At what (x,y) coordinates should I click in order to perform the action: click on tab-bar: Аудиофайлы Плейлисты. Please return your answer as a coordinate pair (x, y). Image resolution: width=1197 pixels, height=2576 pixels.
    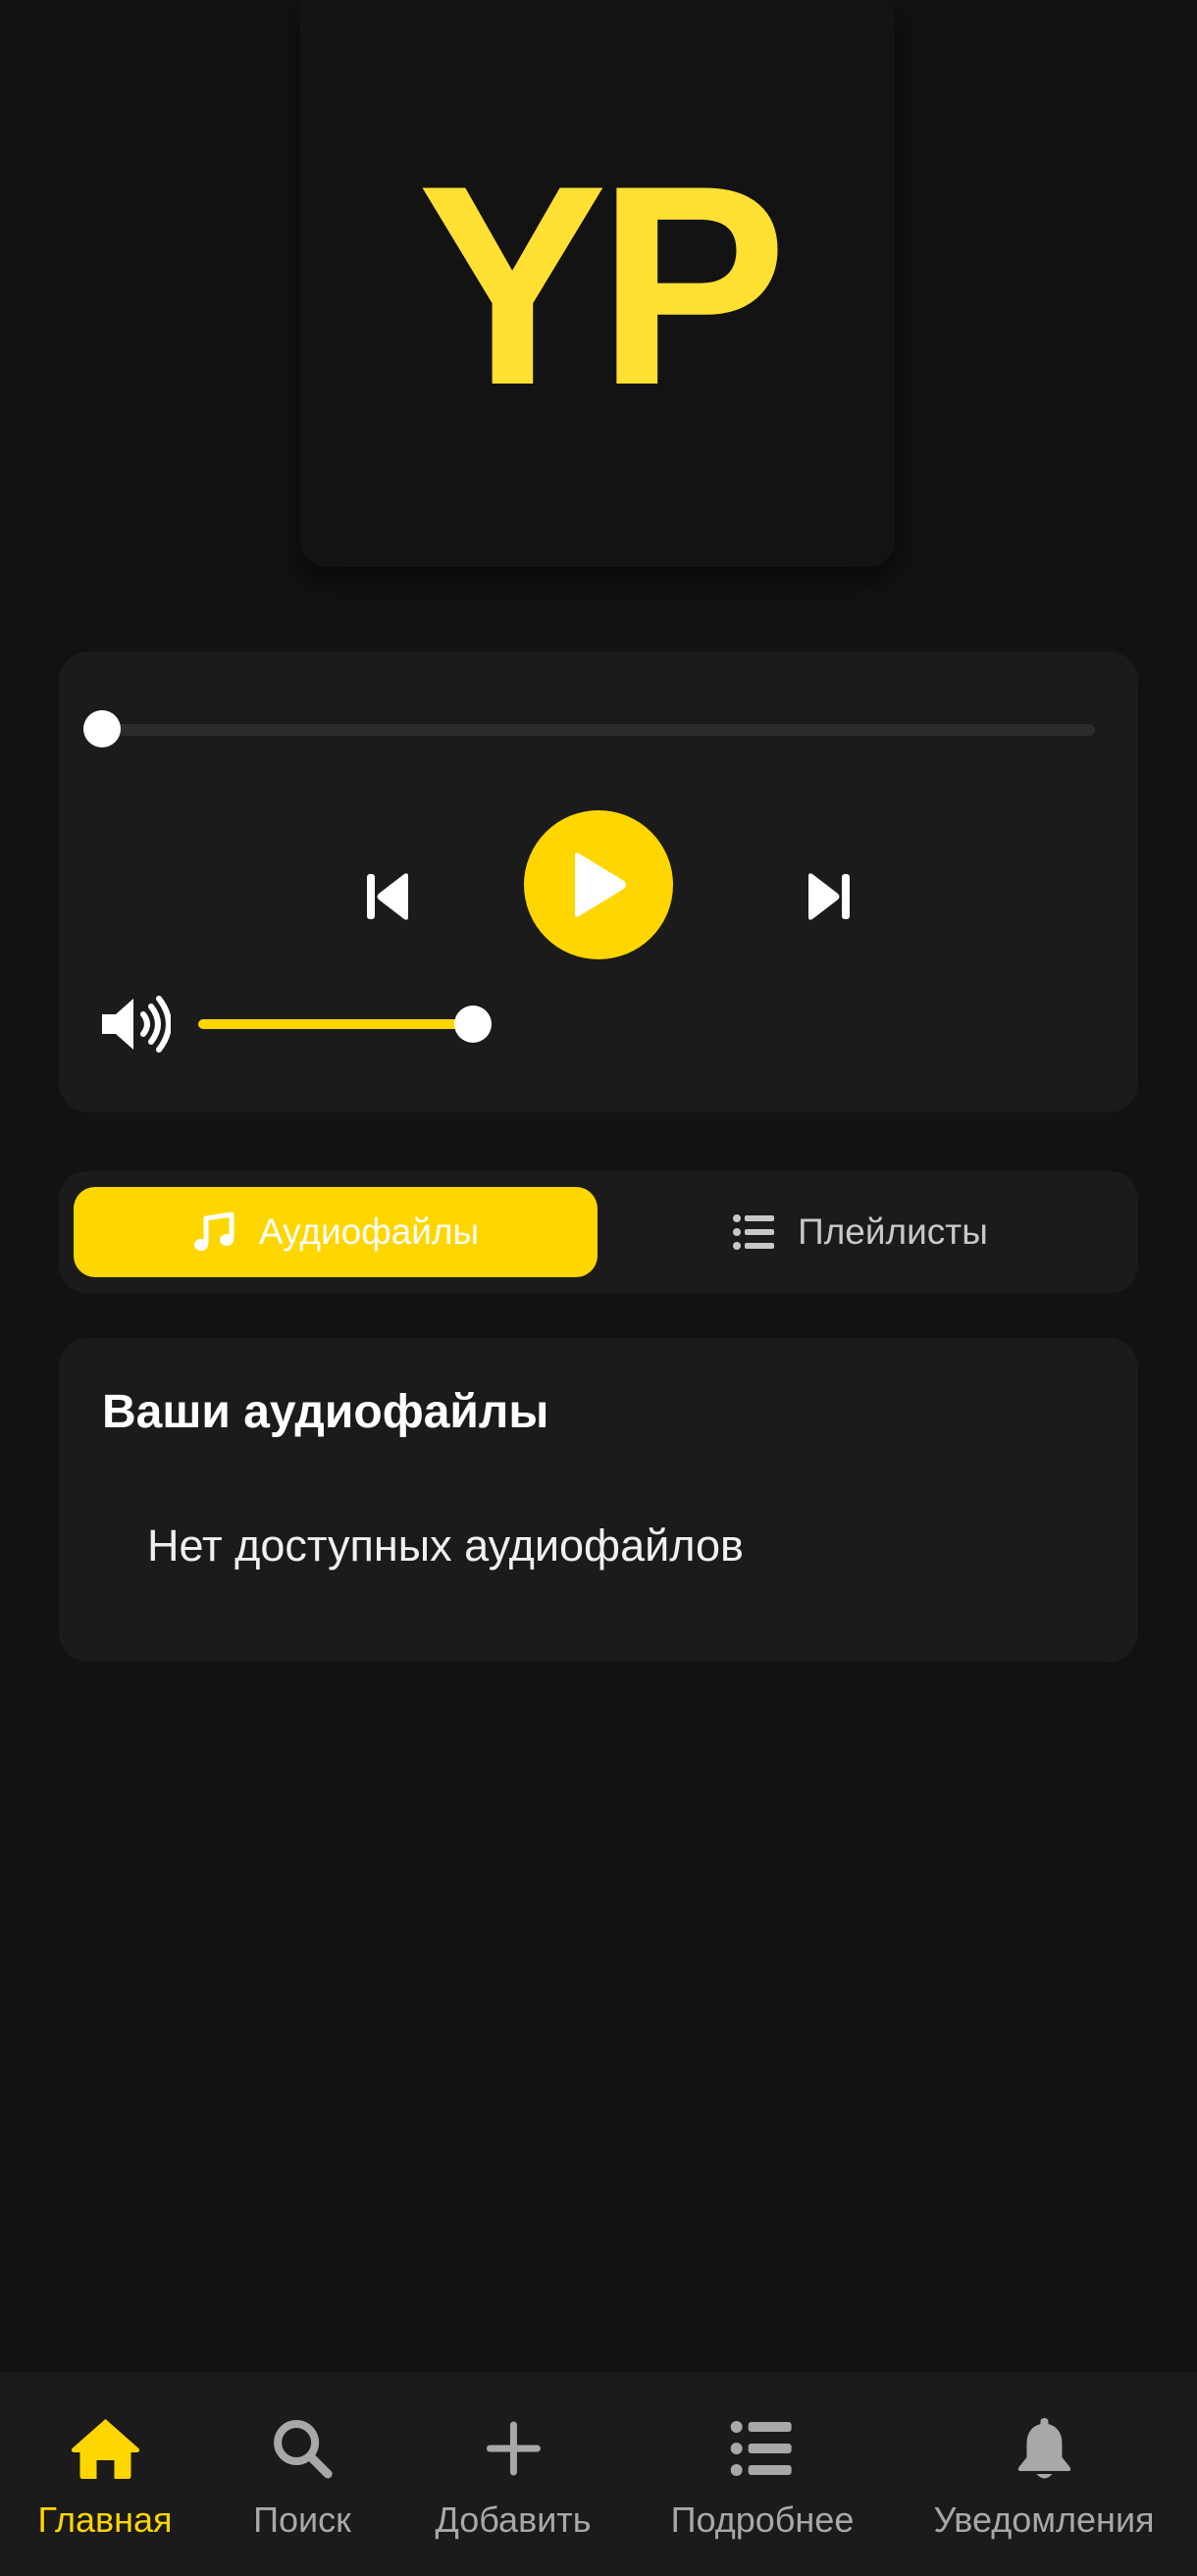
    Looking at the image, I should click on (598, 1232).